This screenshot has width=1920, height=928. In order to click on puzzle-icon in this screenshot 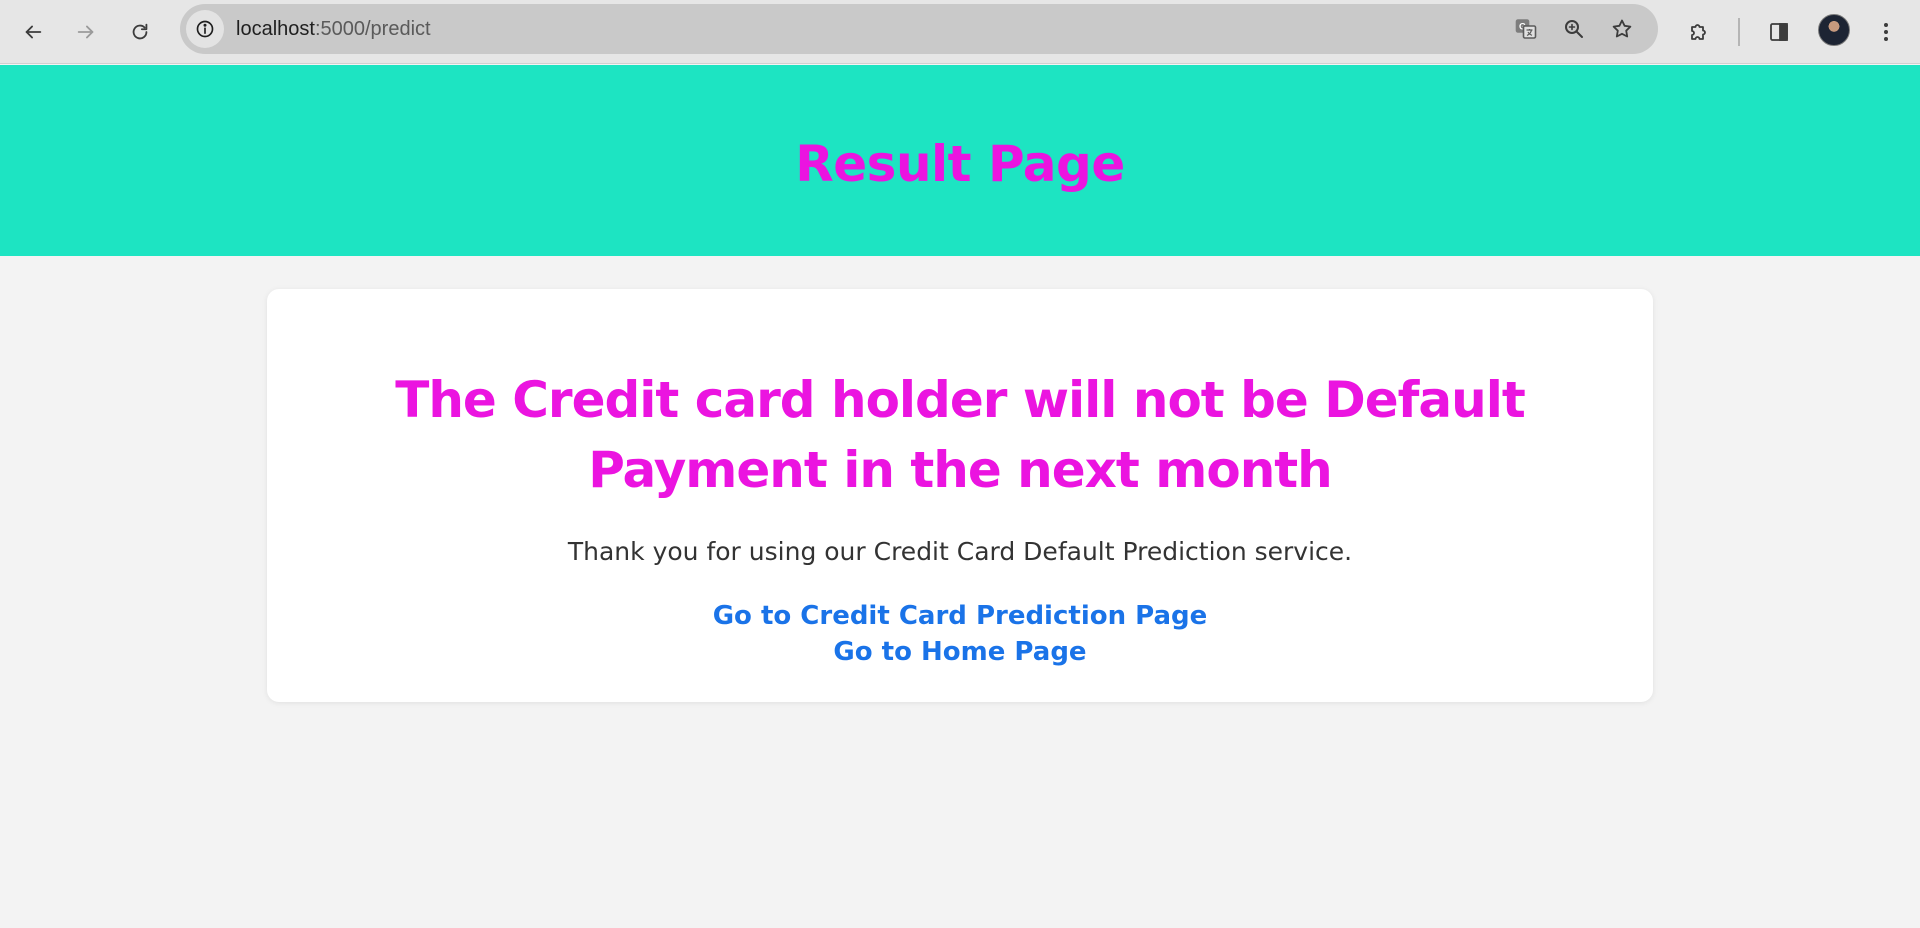, I will do `click(1698, 32)`.